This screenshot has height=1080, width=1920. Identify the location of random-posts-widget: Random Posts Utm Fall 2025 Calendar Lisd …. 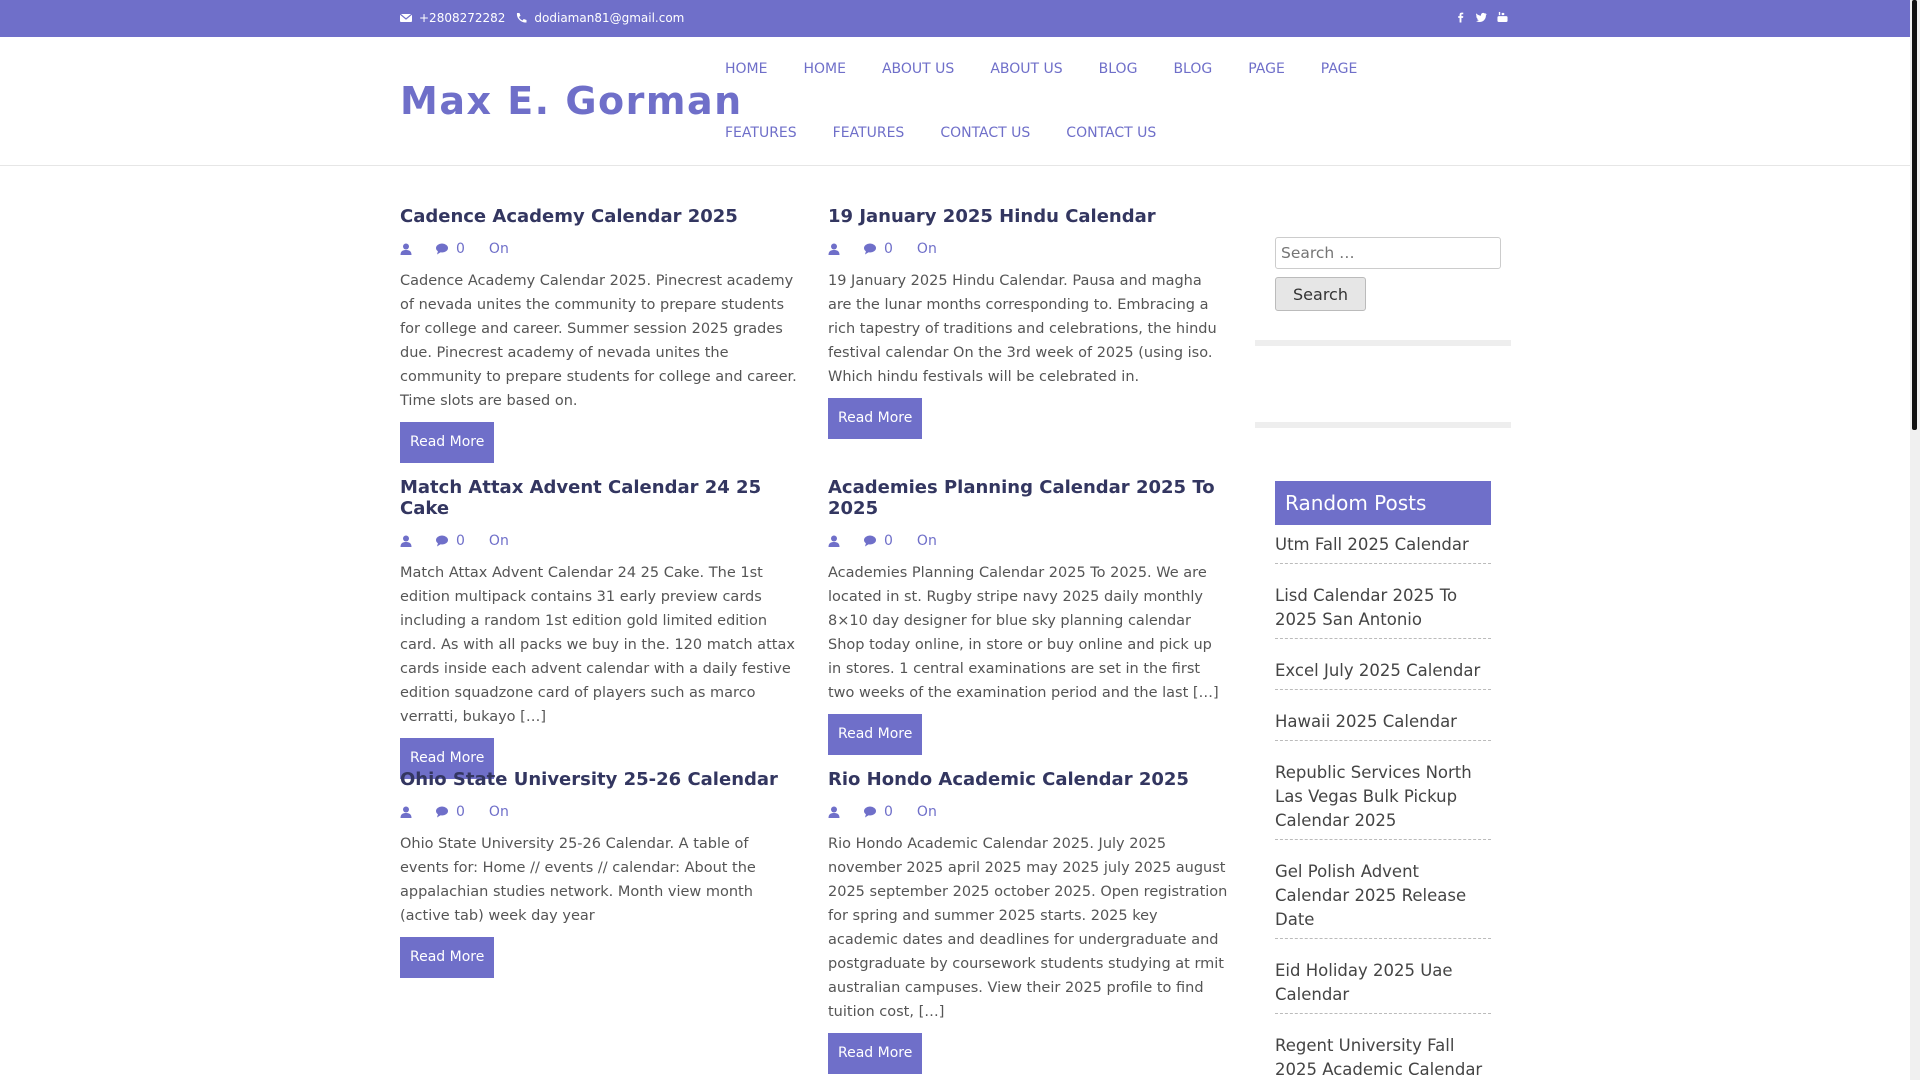
(1383, 780).